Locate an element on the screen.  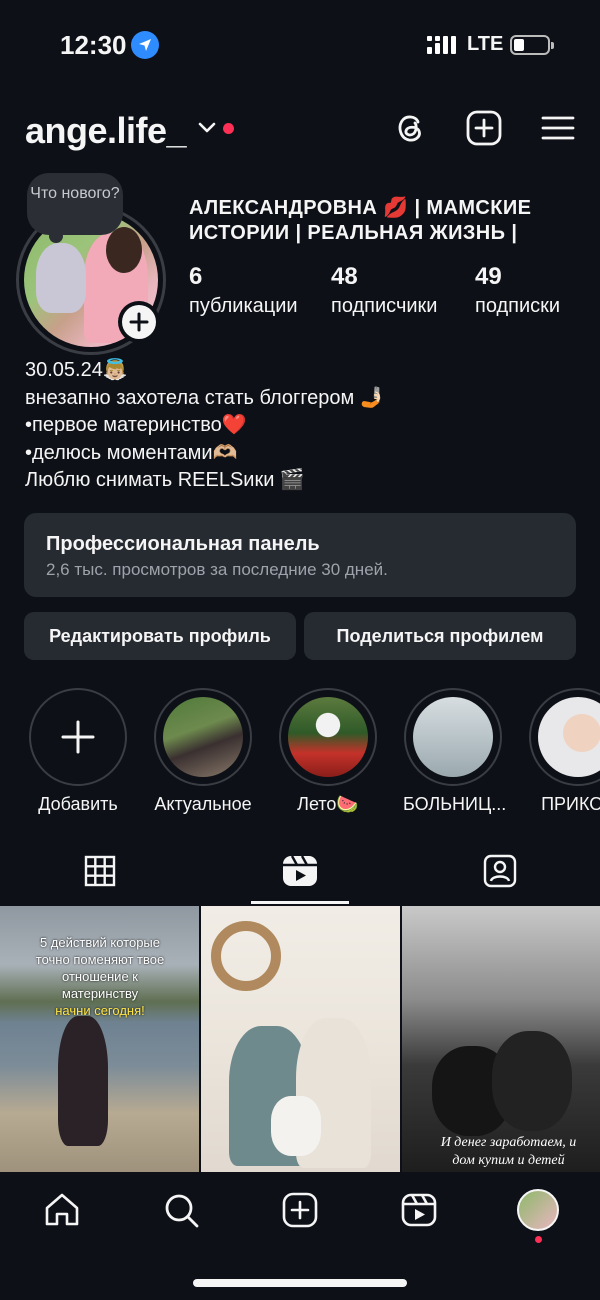
highlight-item: Лето🍉 is located at coordinates (328, 751).